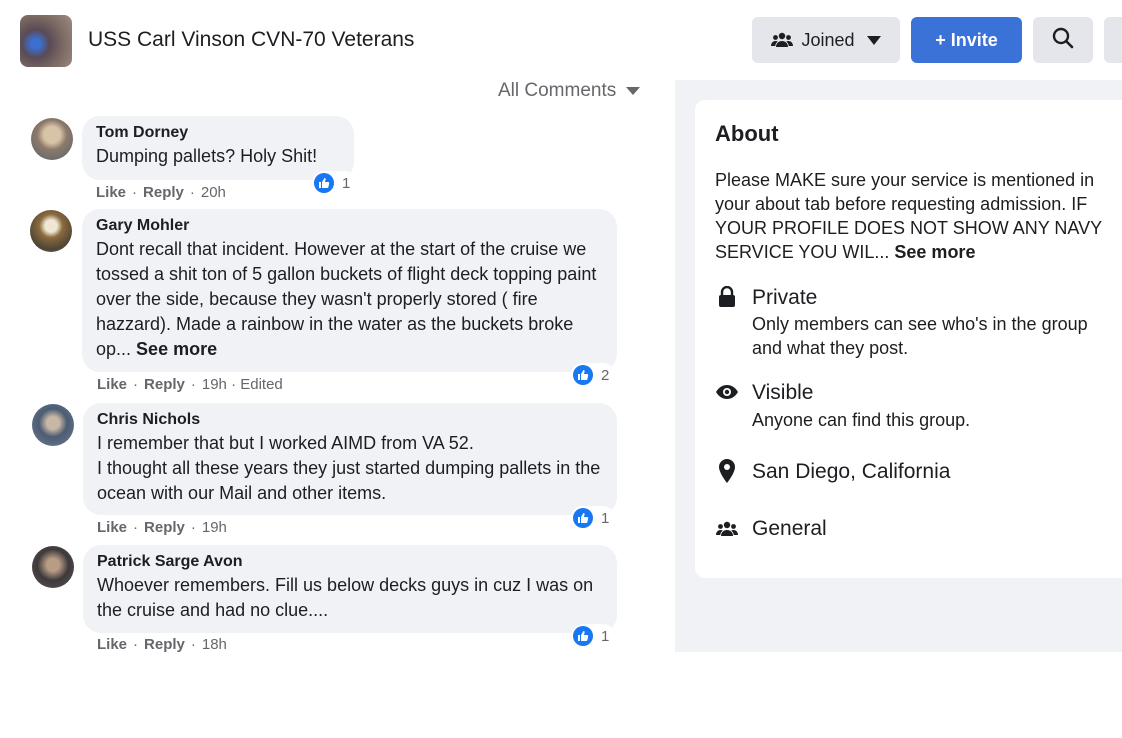  I want to click on about-desc-line: YOUR PROFILE DOES NOT SHOW ANY NAVY, so click(909, 228).